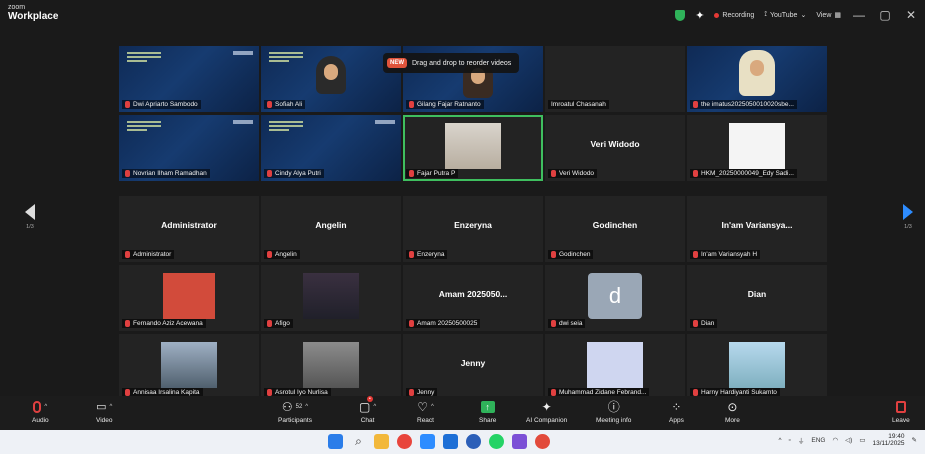 This screenshot has width=925, height=454. Describe the element at coordinates (888, 440) in the screenshot. I see `clock: 19:40 13/11/2025` at that location.